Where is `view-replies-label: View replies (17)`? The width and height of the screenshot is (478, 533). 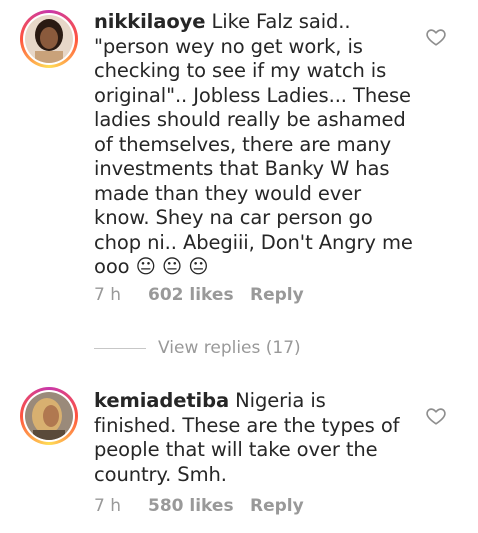 view-replies-label: View replies (17) is located at coordinates (229, 348).